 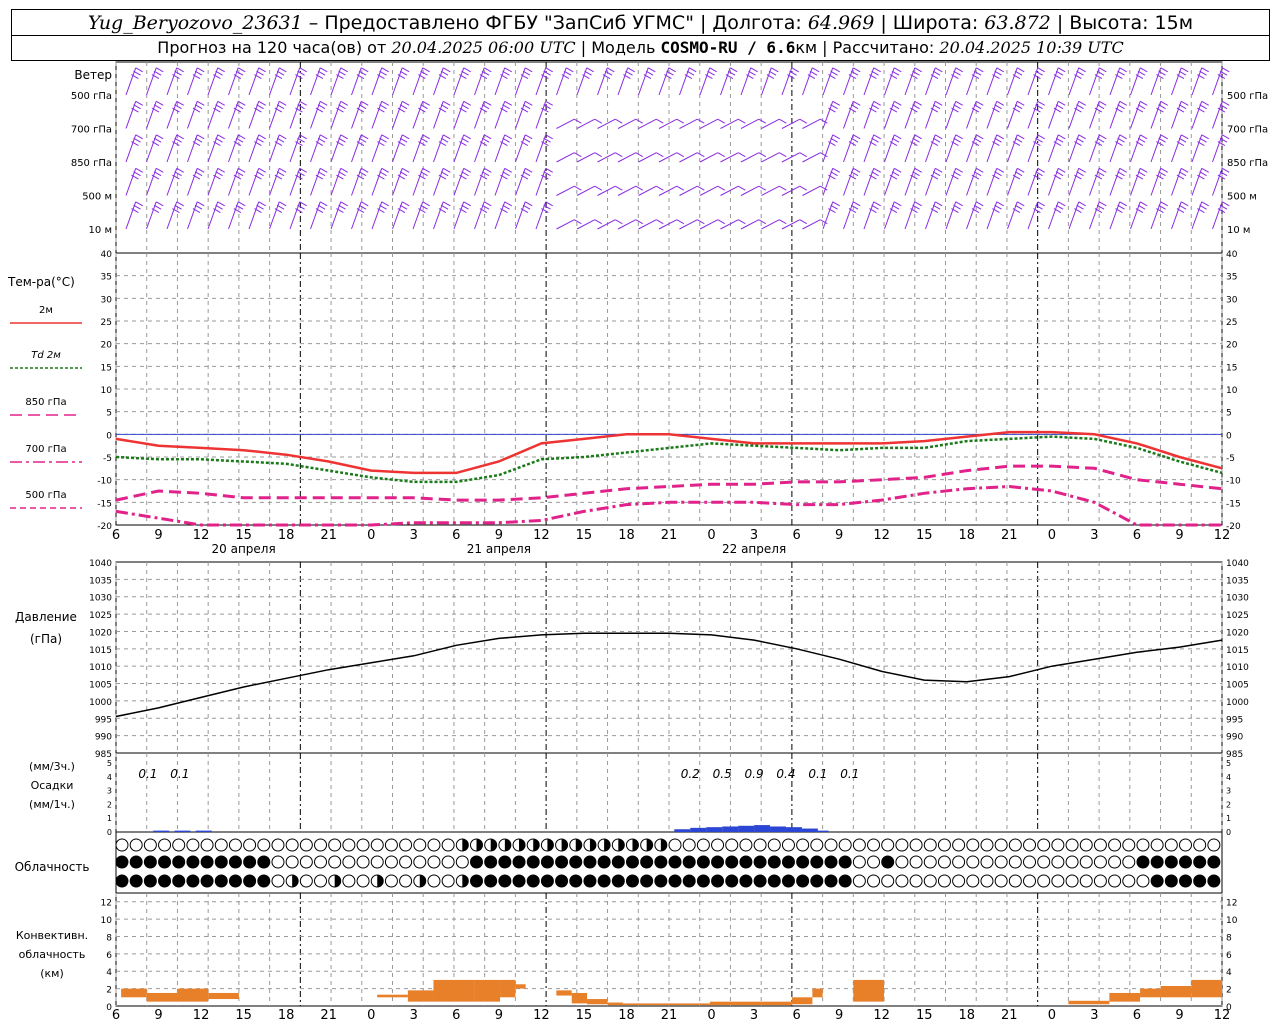 What do you see at coordinates (107, 300) in the screenshot?
I see `temp-tick-left: 30` at bounding box center [107, 300].